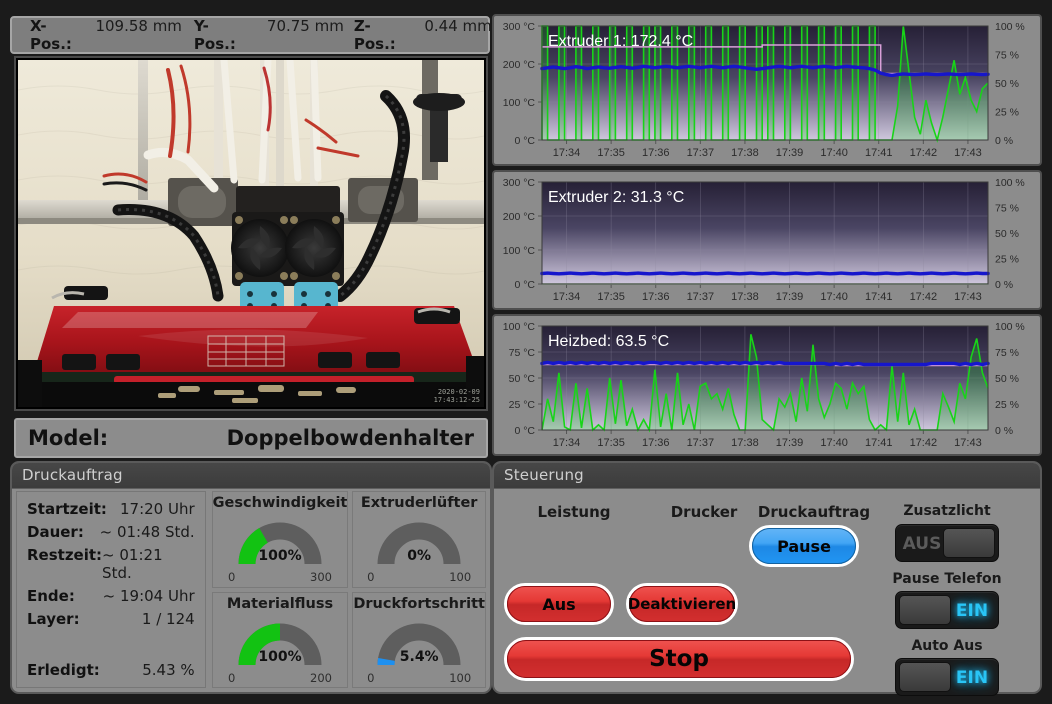 The width and height of the screenshot is (1052, 704). Describe the element at coordinates (419, 603) in the screenshot. I see `gauge-name: Druckfortschritt` at that location.